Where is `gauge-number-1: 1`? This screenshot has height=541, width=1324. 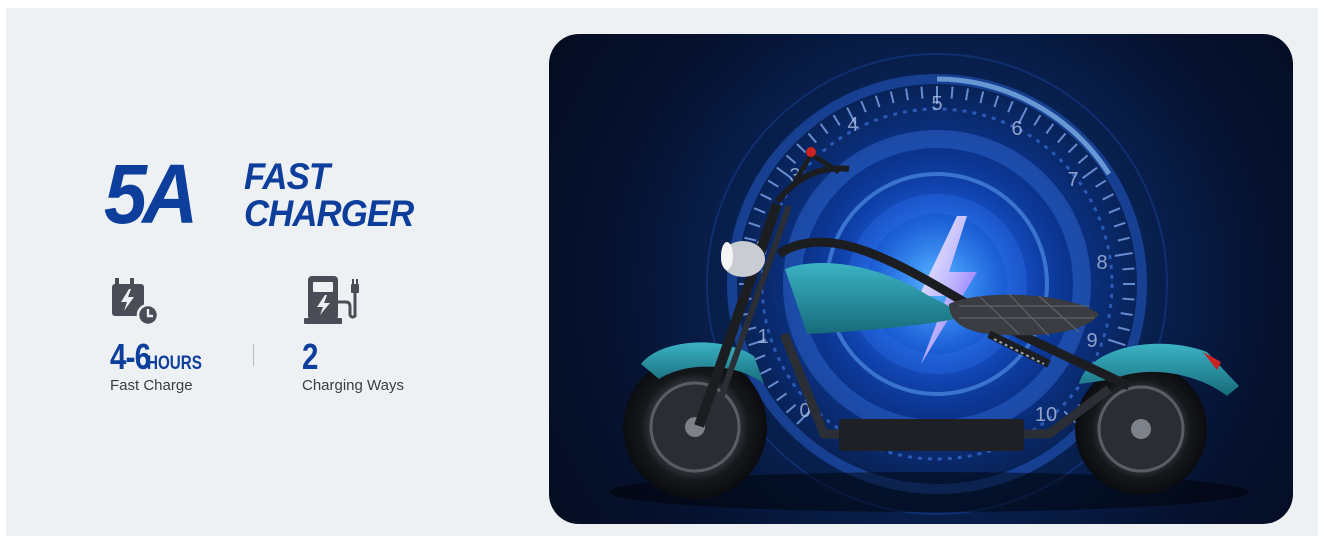
gauge-number-1: 1 is located at coordinates (762, 337).